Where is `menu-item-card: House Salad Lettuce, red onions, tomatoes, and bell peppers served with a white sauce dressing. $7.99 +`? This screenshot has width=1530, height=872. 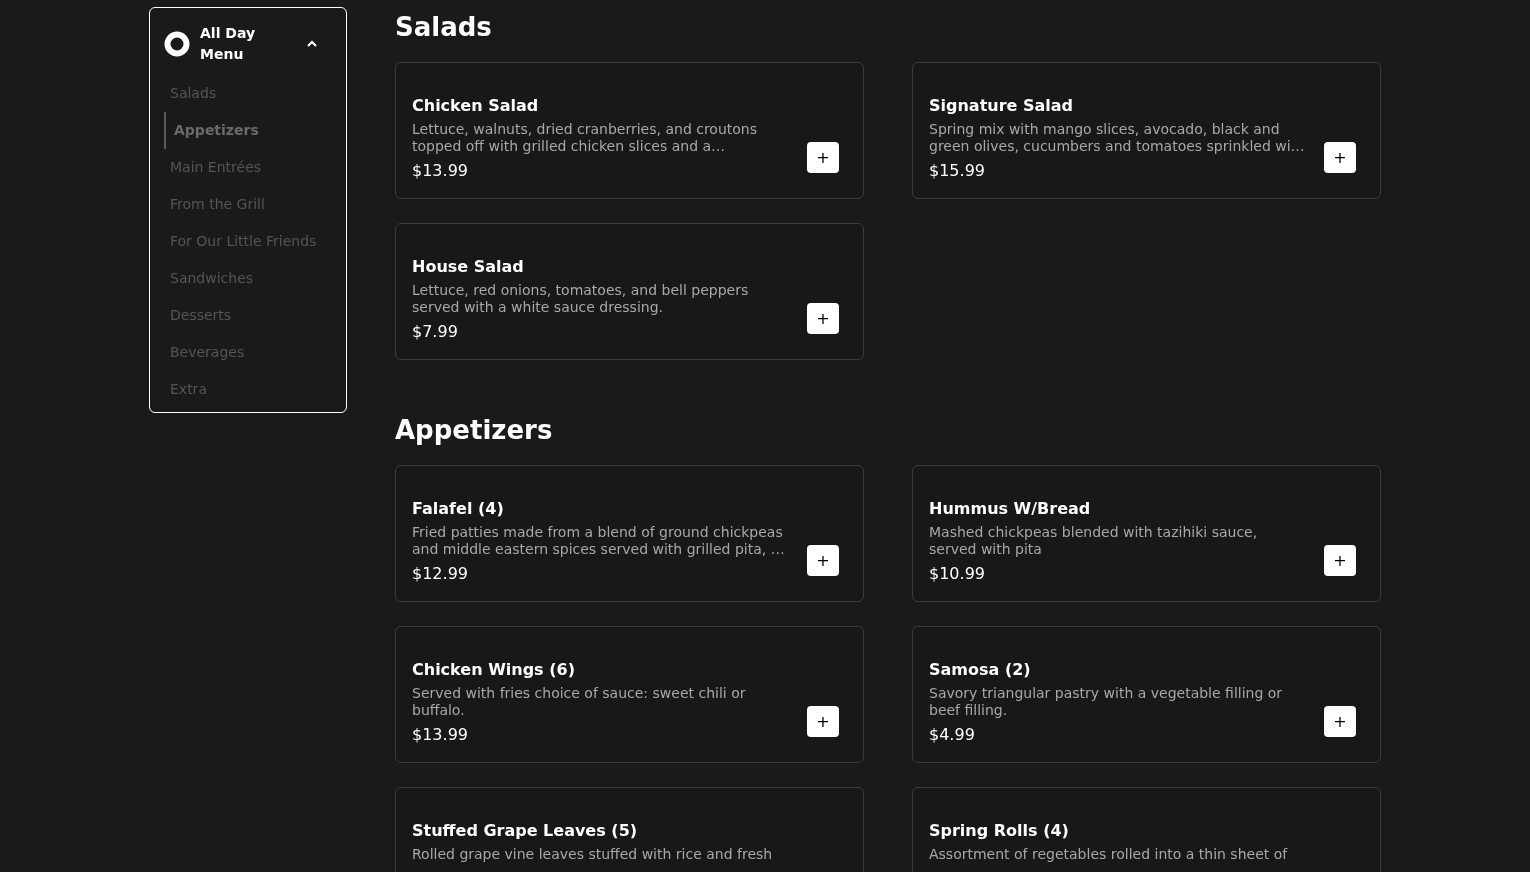
menu-item-card: House Salad Lettuce, red onions, tomatoes, and bell peppers served with a white sauce dressing. $7.99 + is located at coordinates (629, 291).